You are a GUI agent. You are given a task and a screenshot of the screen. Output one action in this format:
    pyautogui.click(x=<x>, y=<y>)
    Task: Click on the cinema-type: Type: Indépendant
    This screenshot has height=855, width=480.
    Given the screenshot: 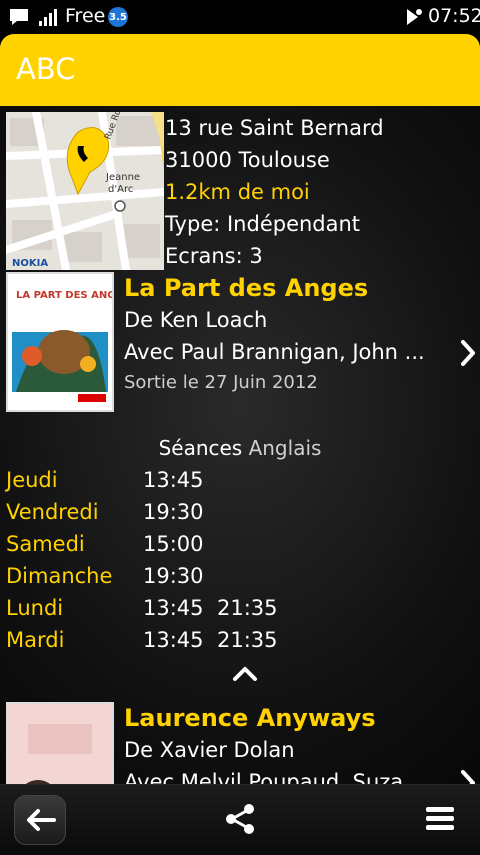 What is the action you would take?
    pyautogui.click(x=263, y=224)
    